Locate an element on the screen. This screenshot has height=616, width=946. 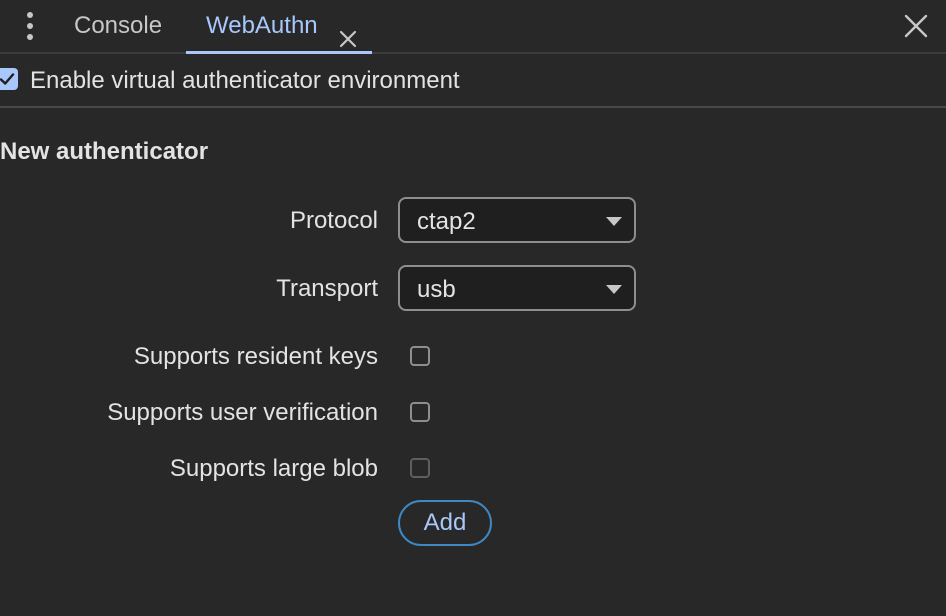
user-verification-label: Supports user verification is located at coordinates (242, 412).